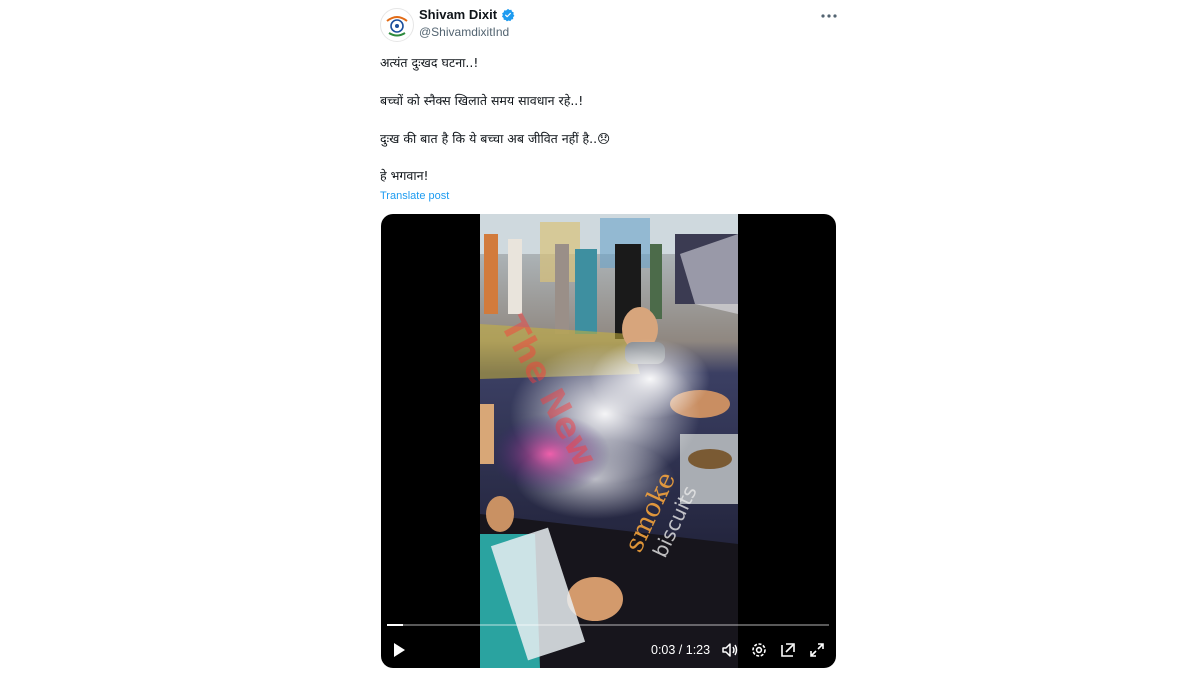 The height and width of the screenshot is (675, 1200). I want to click on translate-post-link: Translate post, so click(414, 196).